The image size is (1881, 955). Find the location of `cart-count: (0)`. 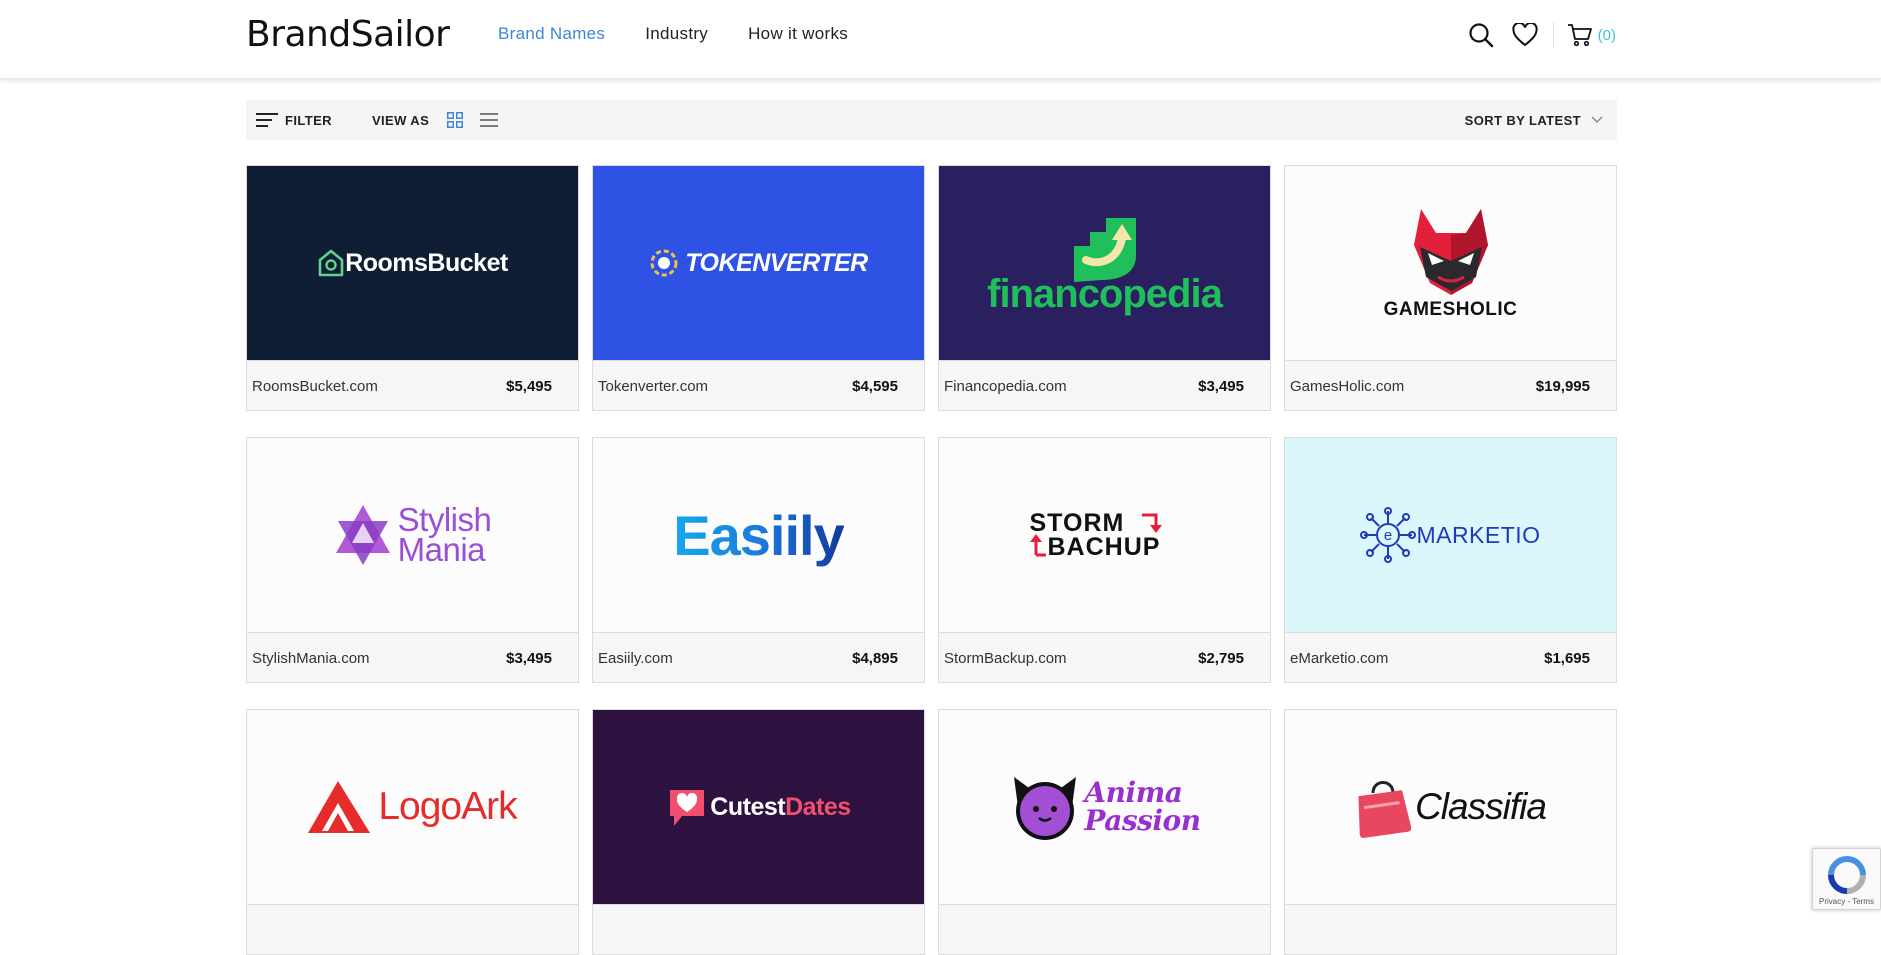

cart-count: (0) is located at coordinates (1607, 35).